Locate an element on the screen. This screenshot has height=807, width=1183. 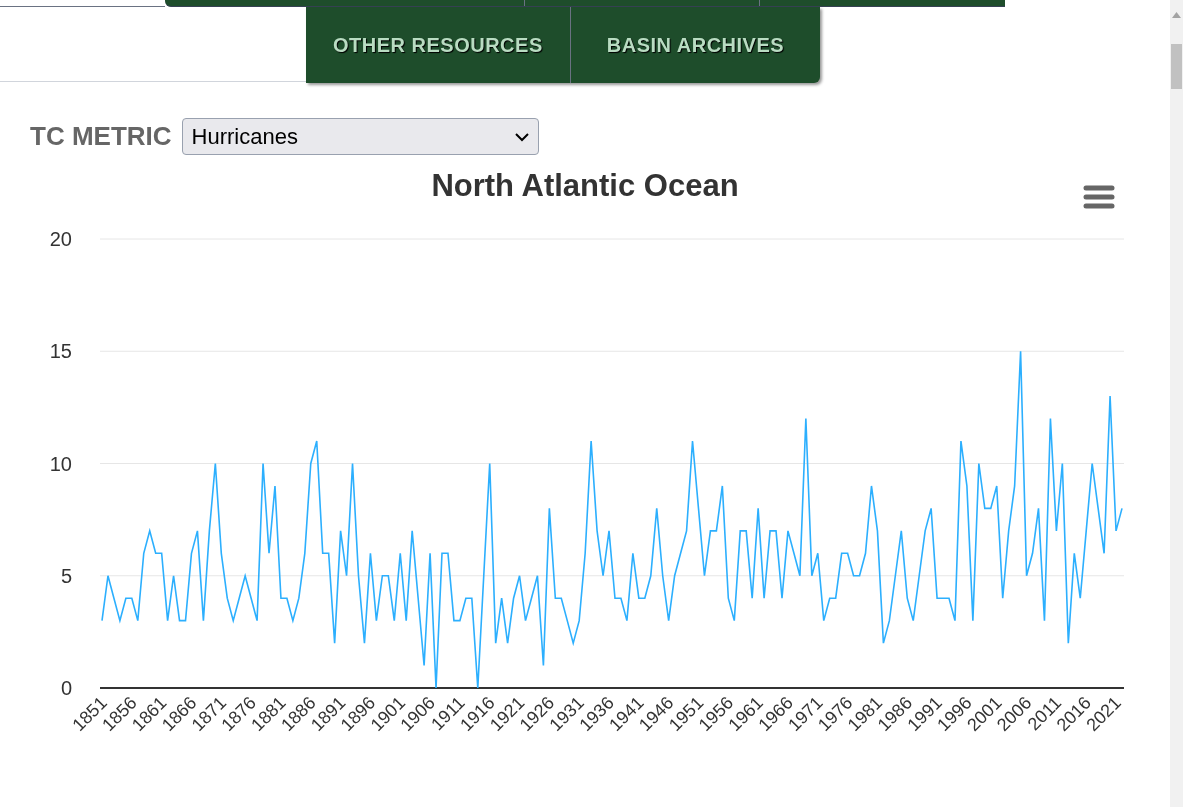
scrollbar-thumb is located at coordinates (1176, 66).